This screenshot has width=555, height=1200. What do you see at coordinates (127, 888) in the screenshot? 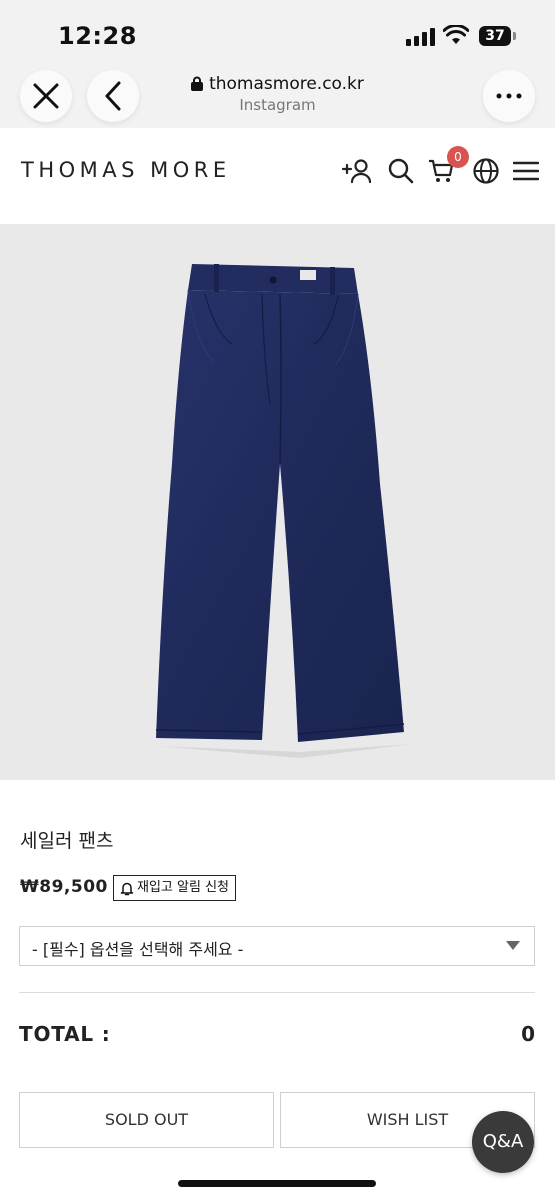
I see `bell-icon` at bounding box center [127, 888].